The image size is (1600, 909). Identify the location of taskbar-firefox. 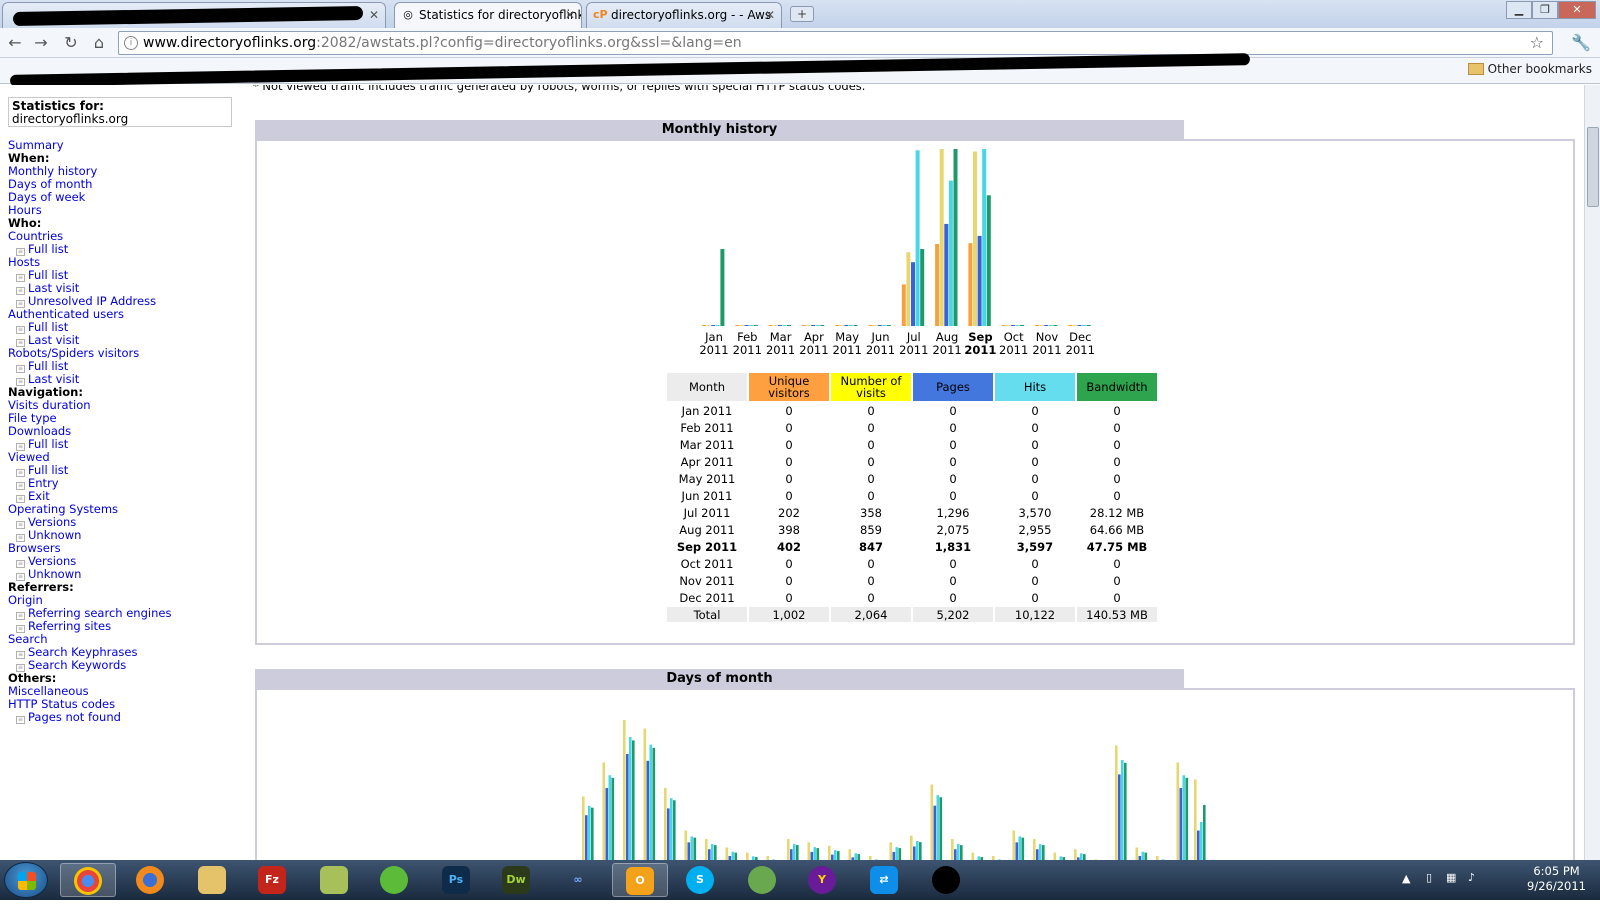
(150, 880).